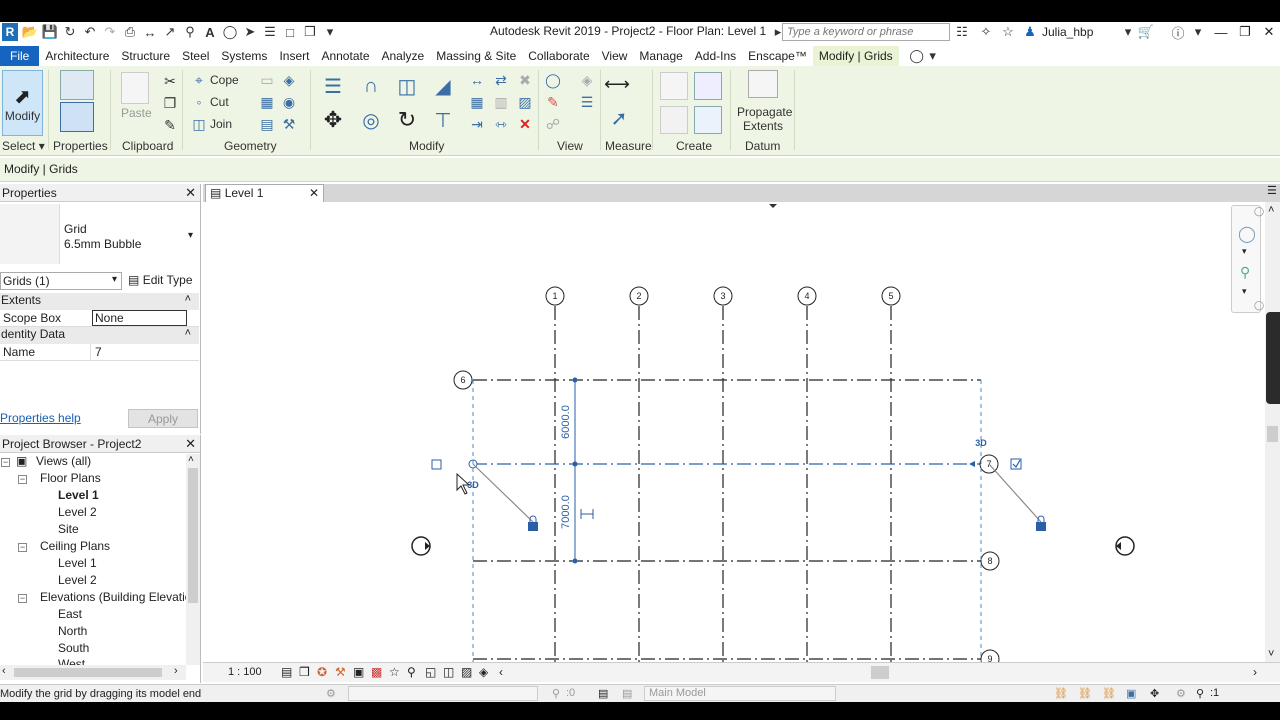  Describe the element at coordinates (267, 124) in the screenshot. I see `demolish-icon: ▤` at that location.